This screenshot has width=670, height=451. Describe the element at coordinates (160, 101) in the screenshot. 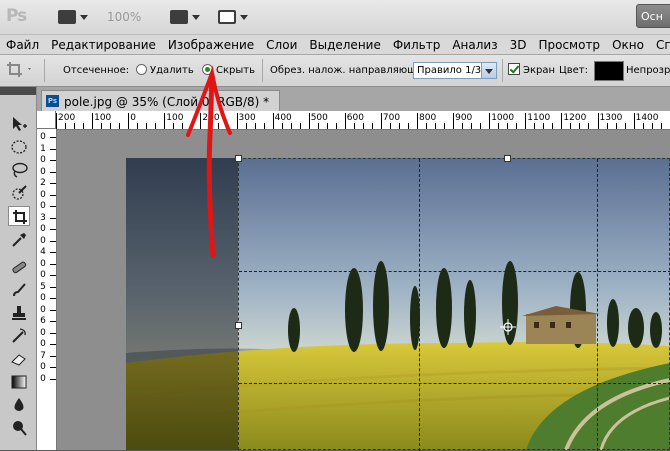

I see `document-tab: Ps pole.jpg @ 35% (Слой 0, RGB/8) *` at that location.